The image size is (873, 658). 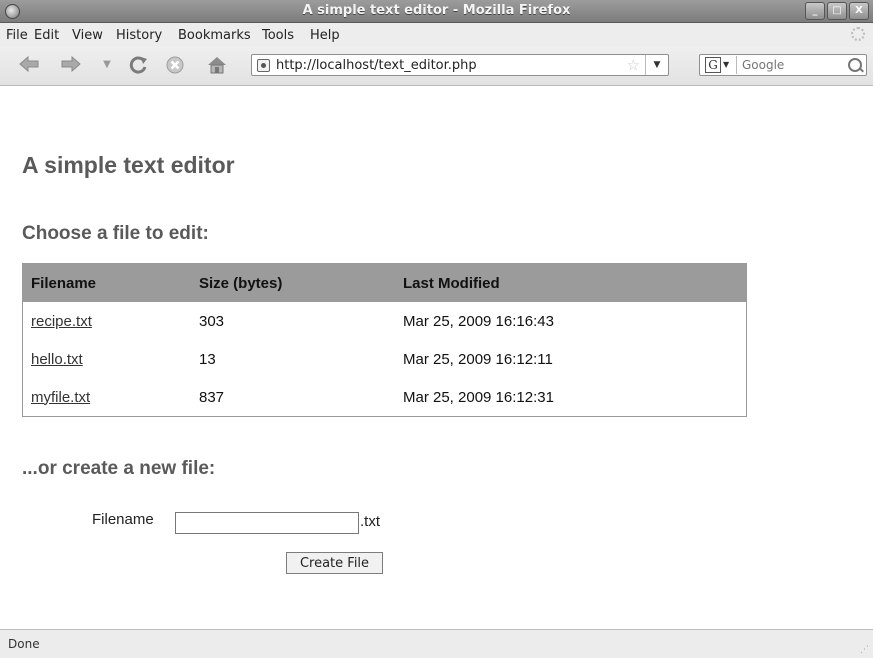 I want to click on menu-file: File, so click(x=17, y=35).